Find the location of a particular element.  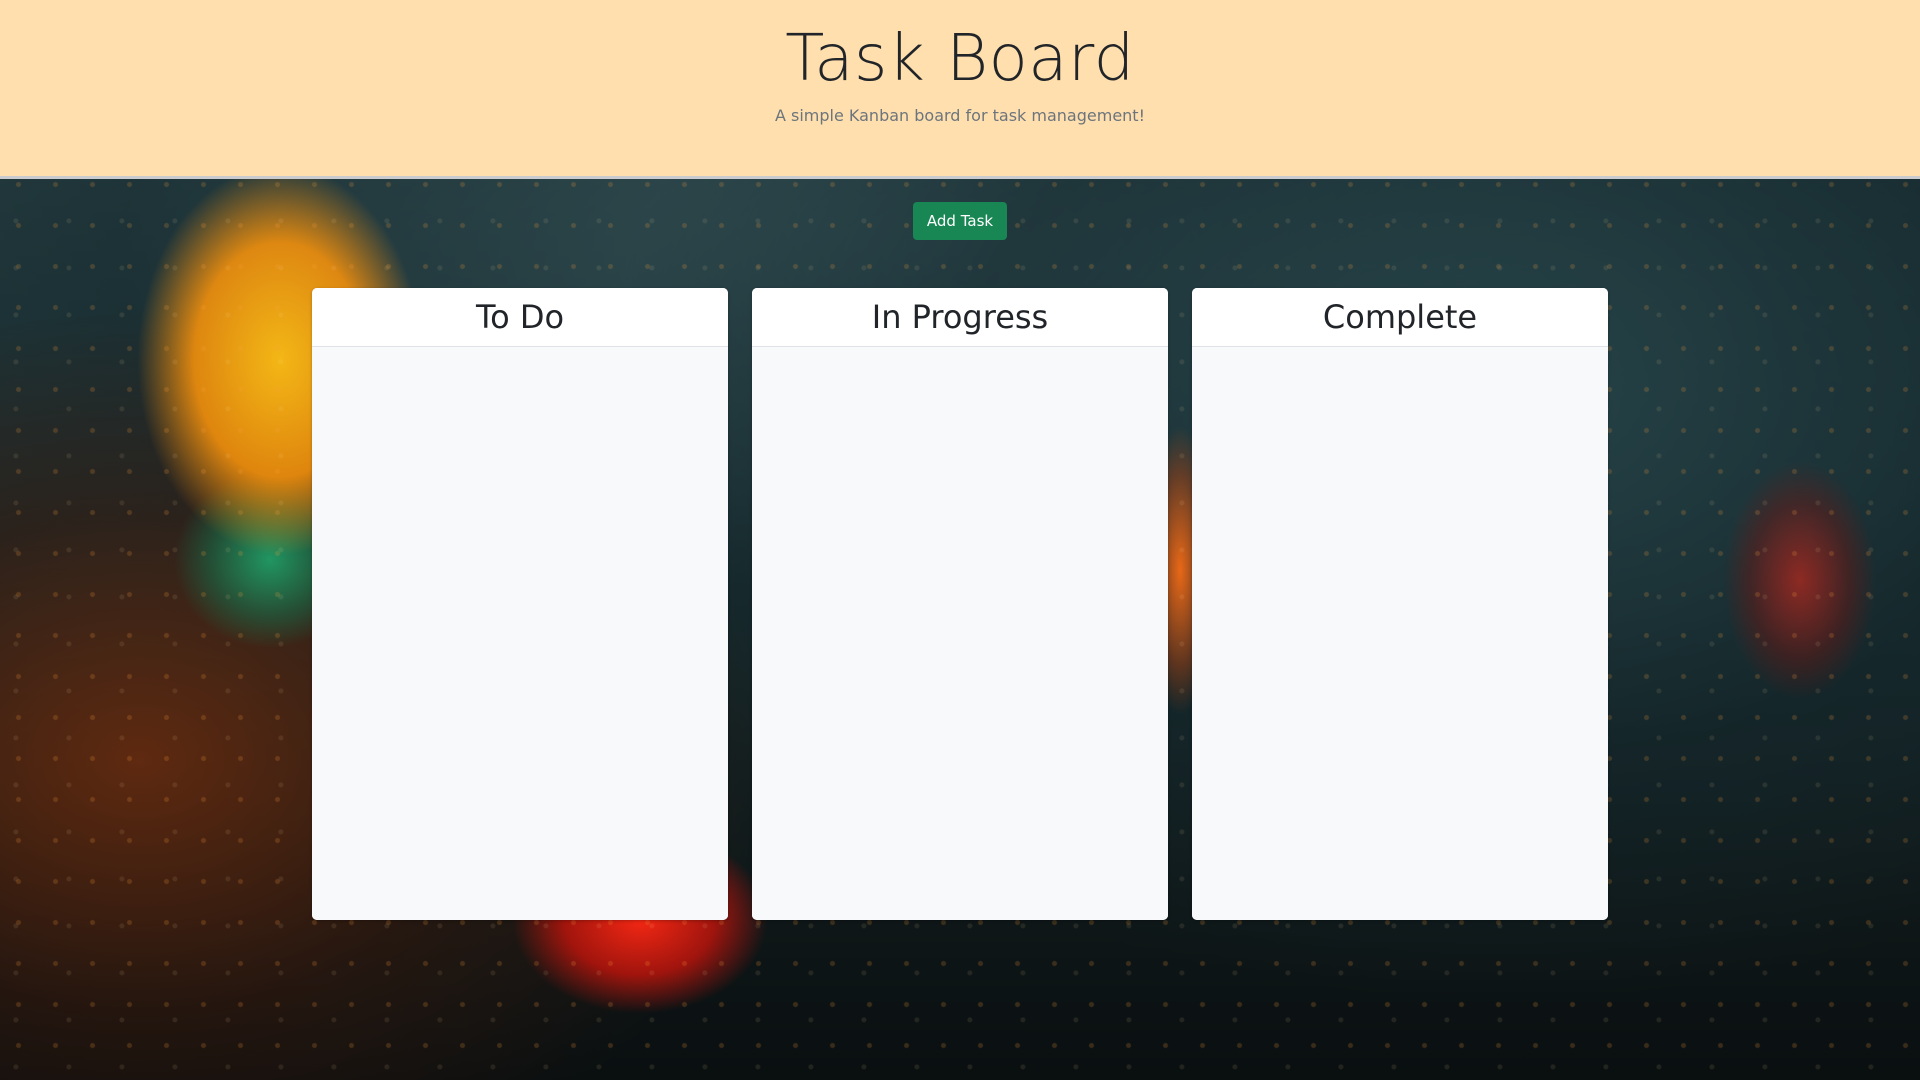

lane-drop-area-todo is located at coordinates (520, 633).